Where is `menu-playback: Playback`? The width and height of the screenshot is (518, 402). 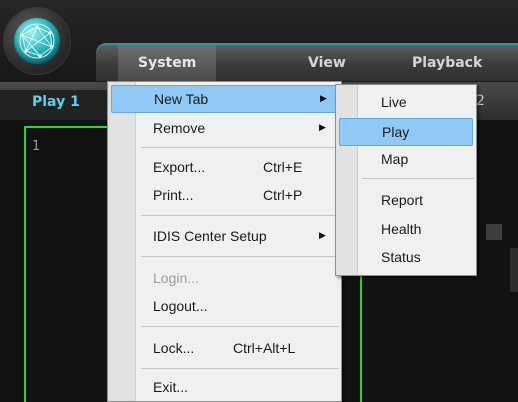 menu-playback: Playback is located at coordinates (447, 63).